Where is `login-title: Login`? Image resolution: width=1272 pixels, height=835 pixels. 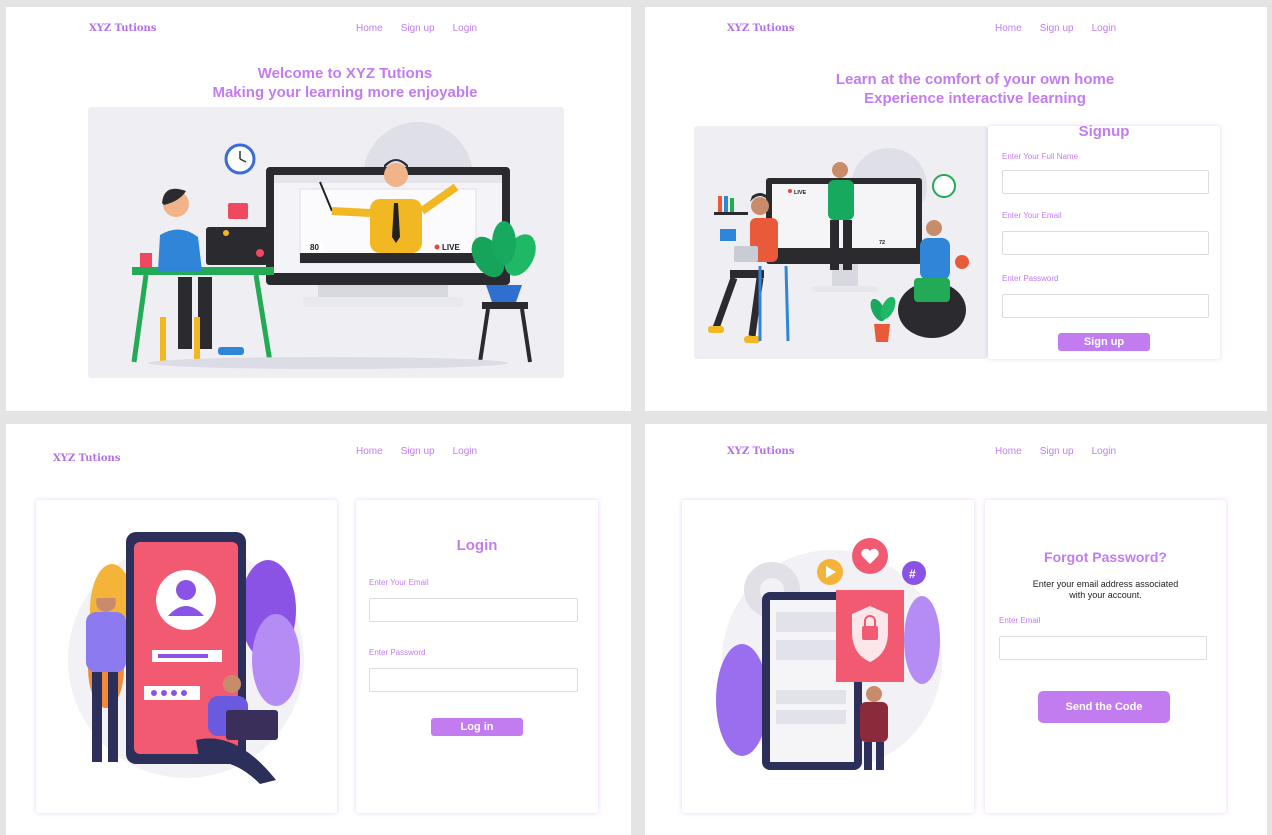 login-title: Login is located at coordinates (477, 545).